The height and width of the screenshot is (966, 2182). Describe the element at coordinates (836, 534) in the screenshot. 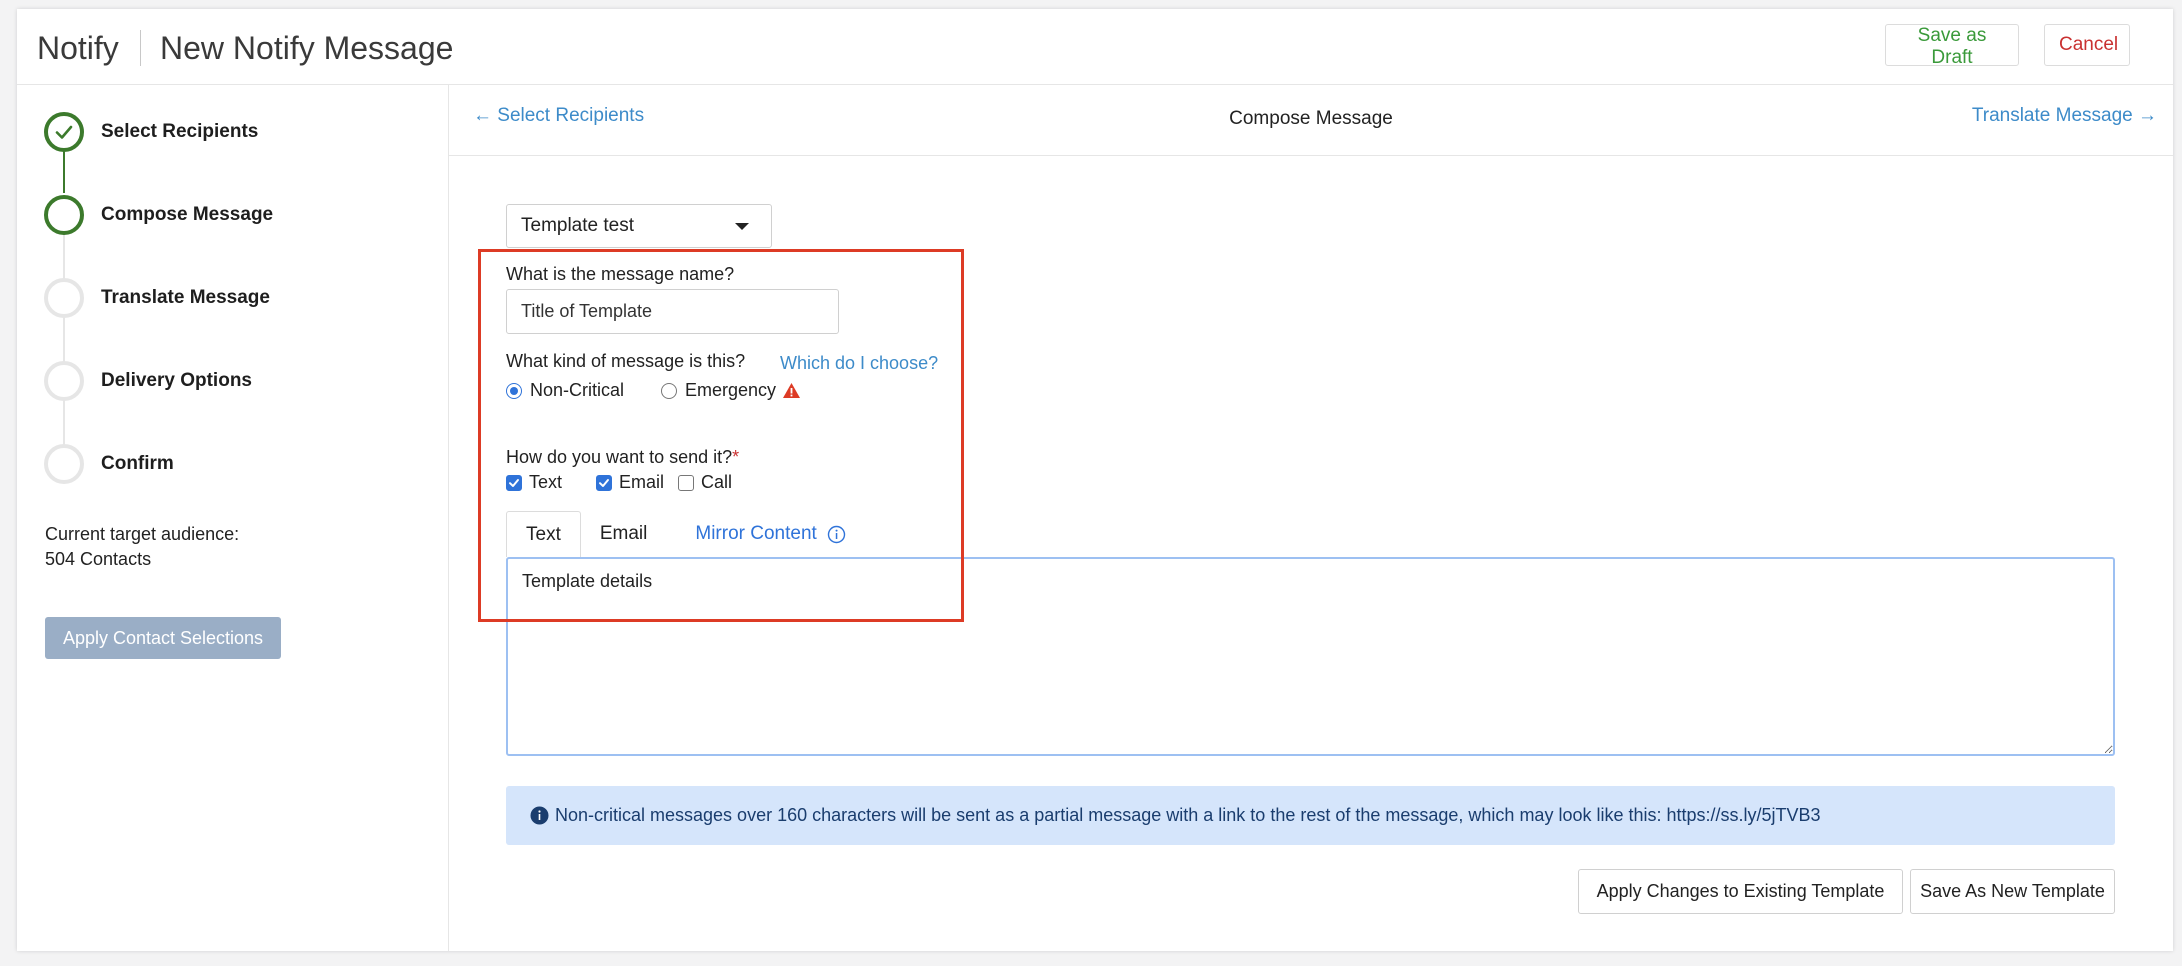

I see `info-icon` at that location.